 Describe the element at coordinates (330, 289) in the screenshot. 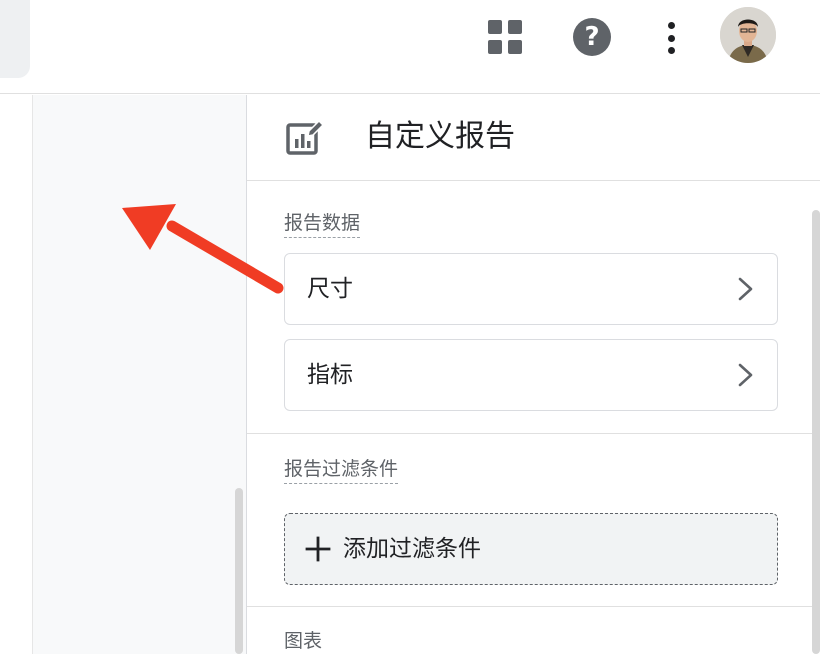

I see `dimensions-label: 尺寸` at that location.